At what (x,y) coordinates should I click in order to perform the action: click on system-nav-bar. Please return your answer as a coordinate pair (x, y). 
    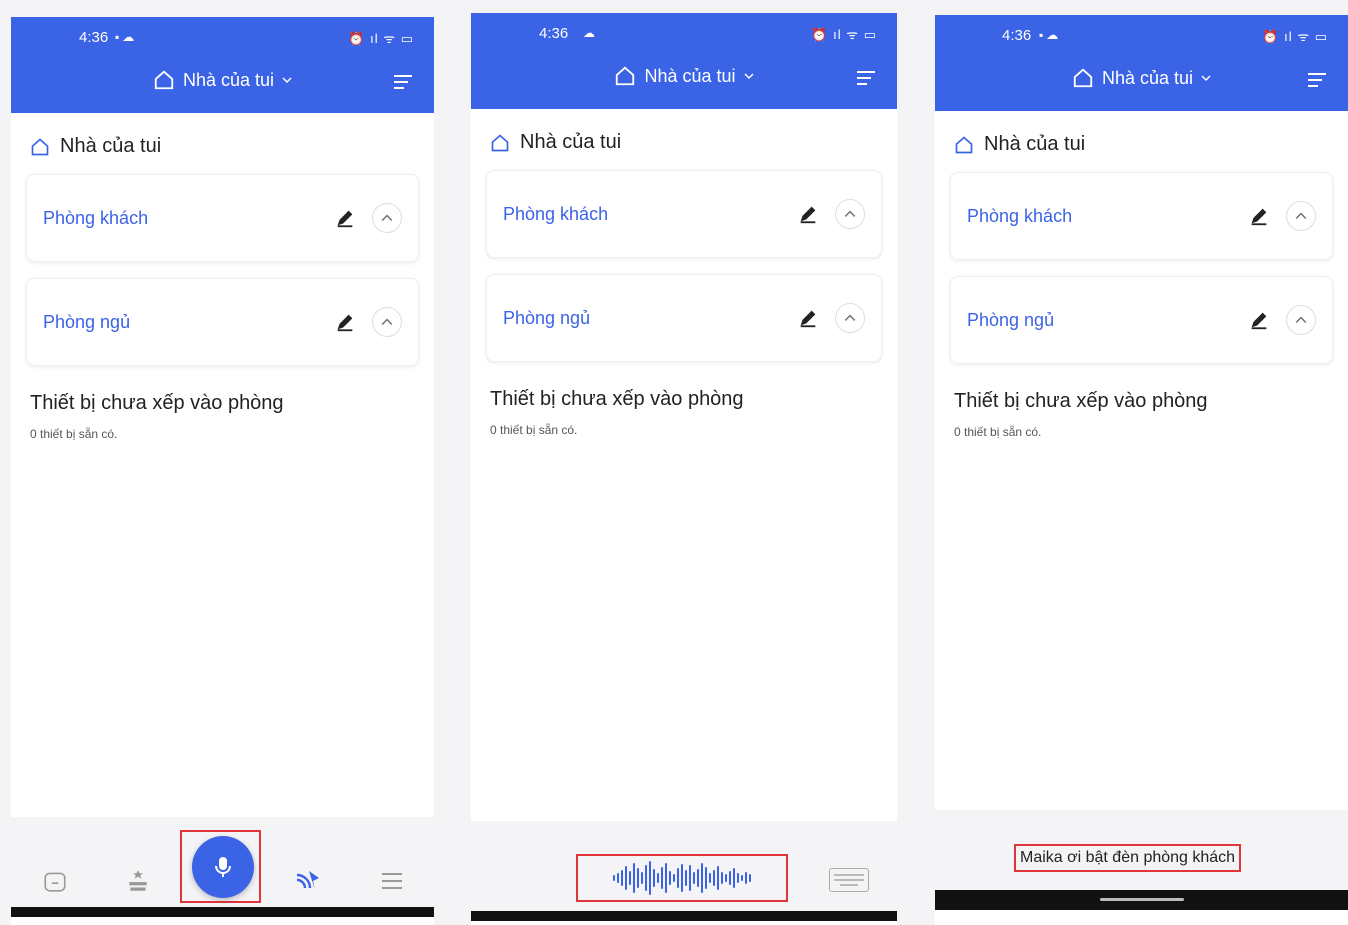
    Looking at the image, I should click on (684, 916).